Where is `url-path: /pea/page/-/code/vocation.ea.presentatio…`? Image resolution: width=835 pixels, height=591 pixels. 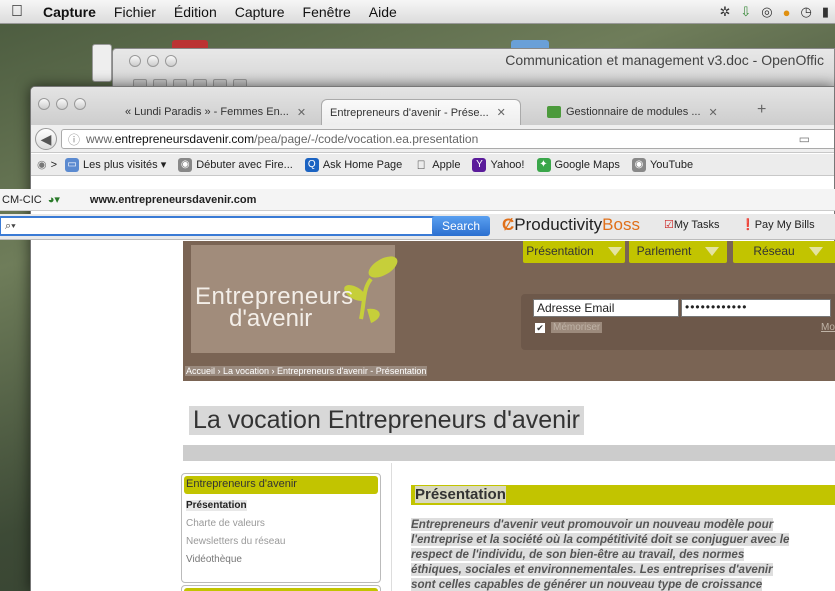 url-path: /pea/page/-/code/vocation.ea.presentatio… is located at coordinates (366, 139).